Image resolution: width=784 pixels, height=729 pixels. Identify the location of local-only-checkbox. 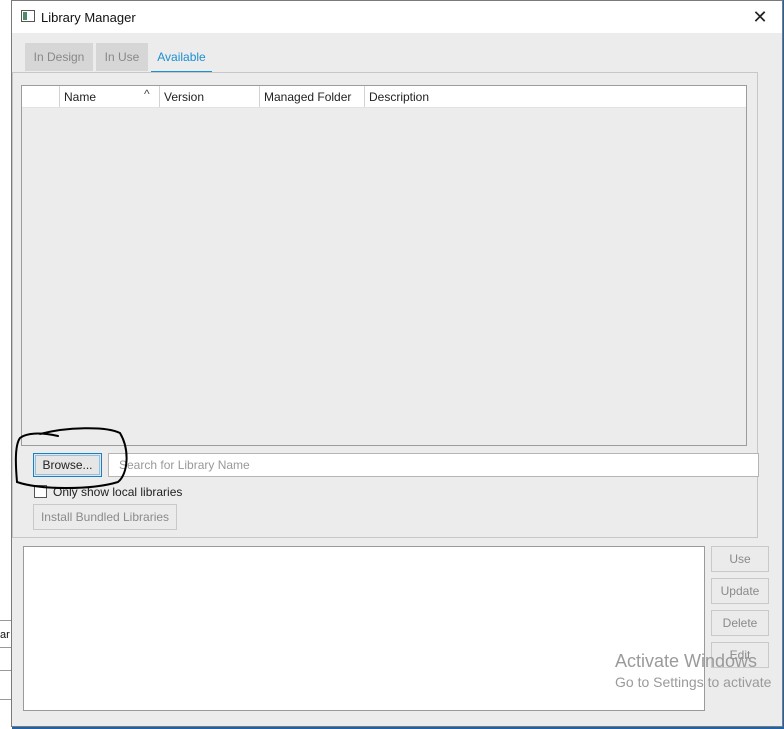
(40, 491).